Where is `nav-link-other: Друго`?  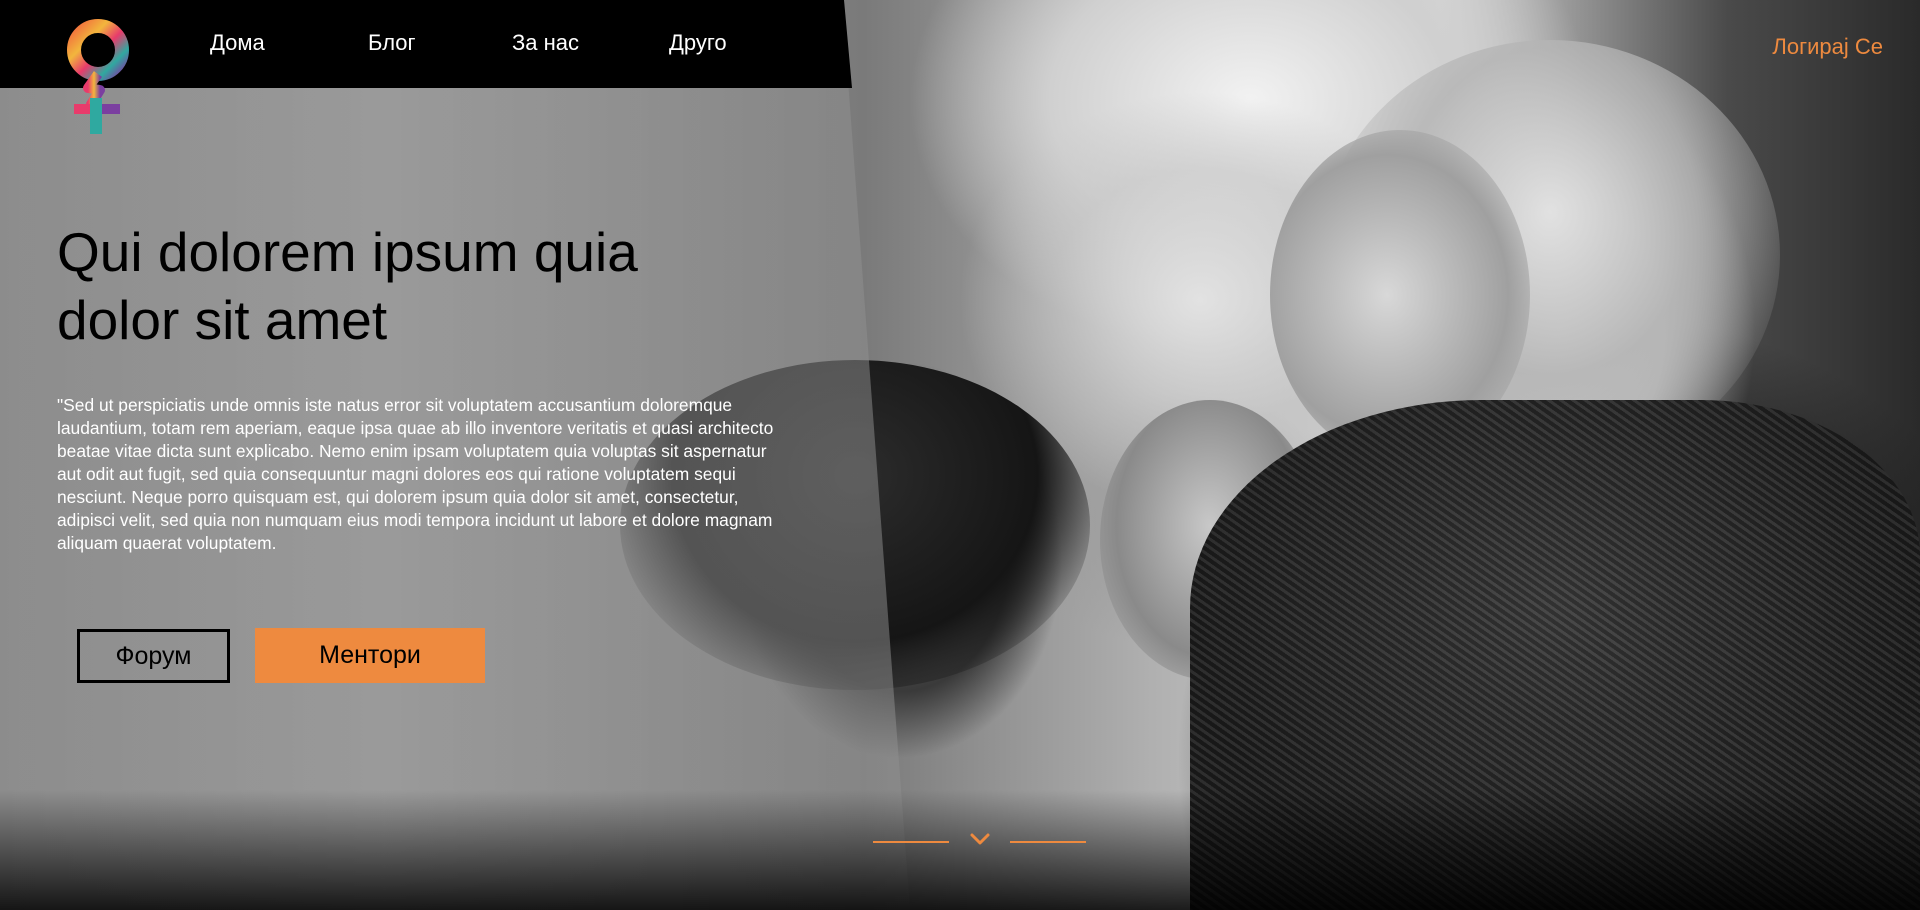 nav-link-other: Друго is located at coordinates (698, 43).